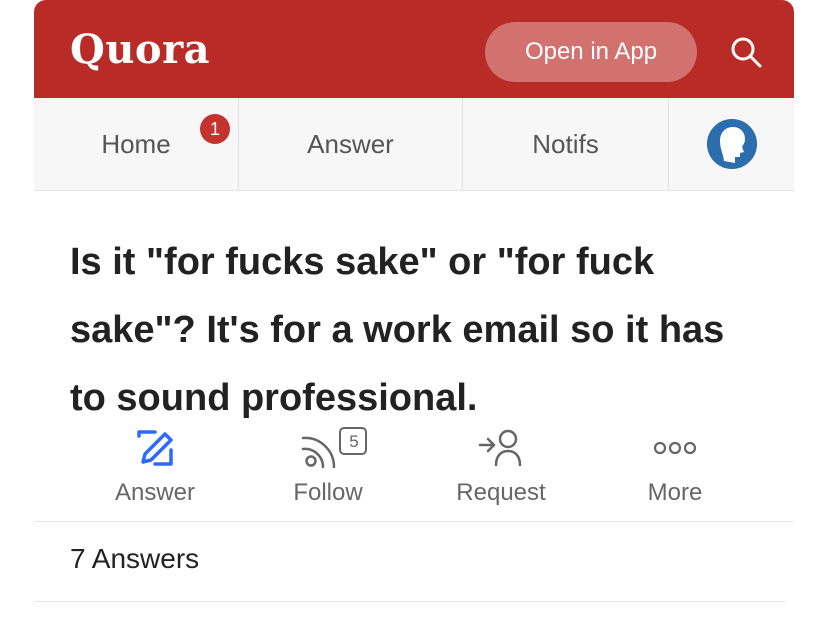 This screenshot has height=636, width=828. I want to click on nav-notifs: Notifs, so click(566, 144).